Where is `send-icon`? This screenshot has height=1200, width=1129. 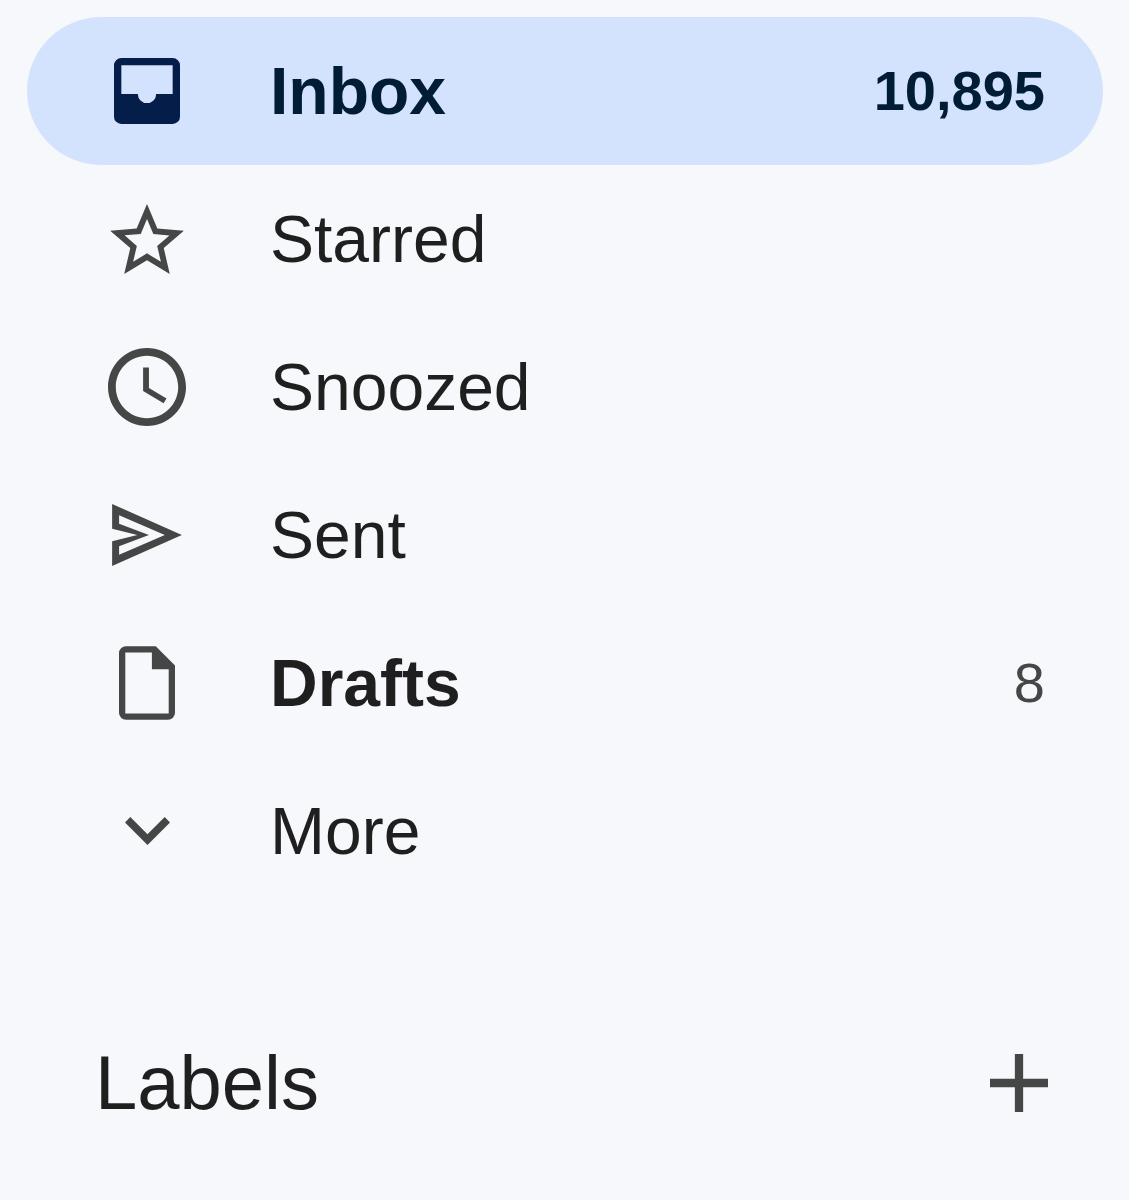 send-icon is located at coordinates (147, 535).